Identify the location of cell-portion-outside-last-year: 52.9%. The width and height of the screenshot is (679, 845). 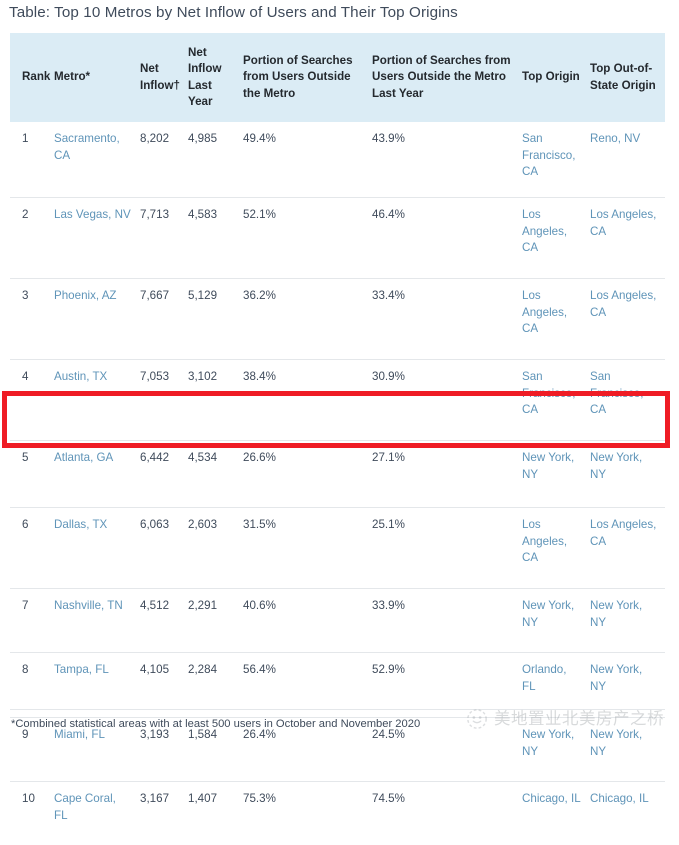
(447, 685).